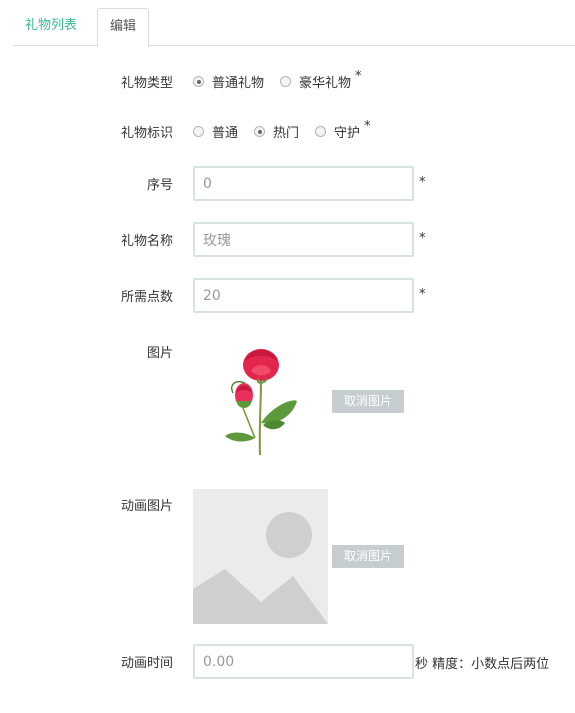 This screenshot has height=713, width=575. What do you see at coordinates (123, 27) in the screenshot?
I see `tab-edit: 编辑` at bounding box center [123, 27].